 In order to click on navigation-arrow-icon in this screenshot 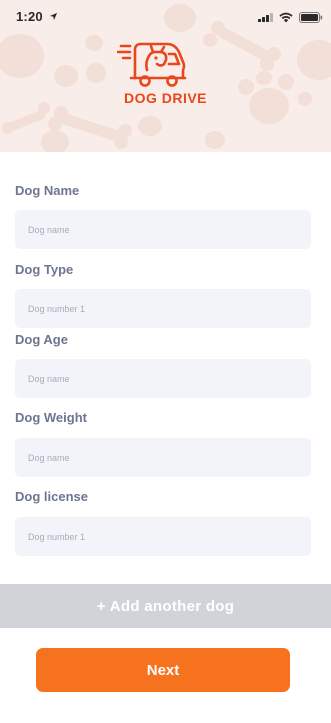, I will do `click(53, 16)`.